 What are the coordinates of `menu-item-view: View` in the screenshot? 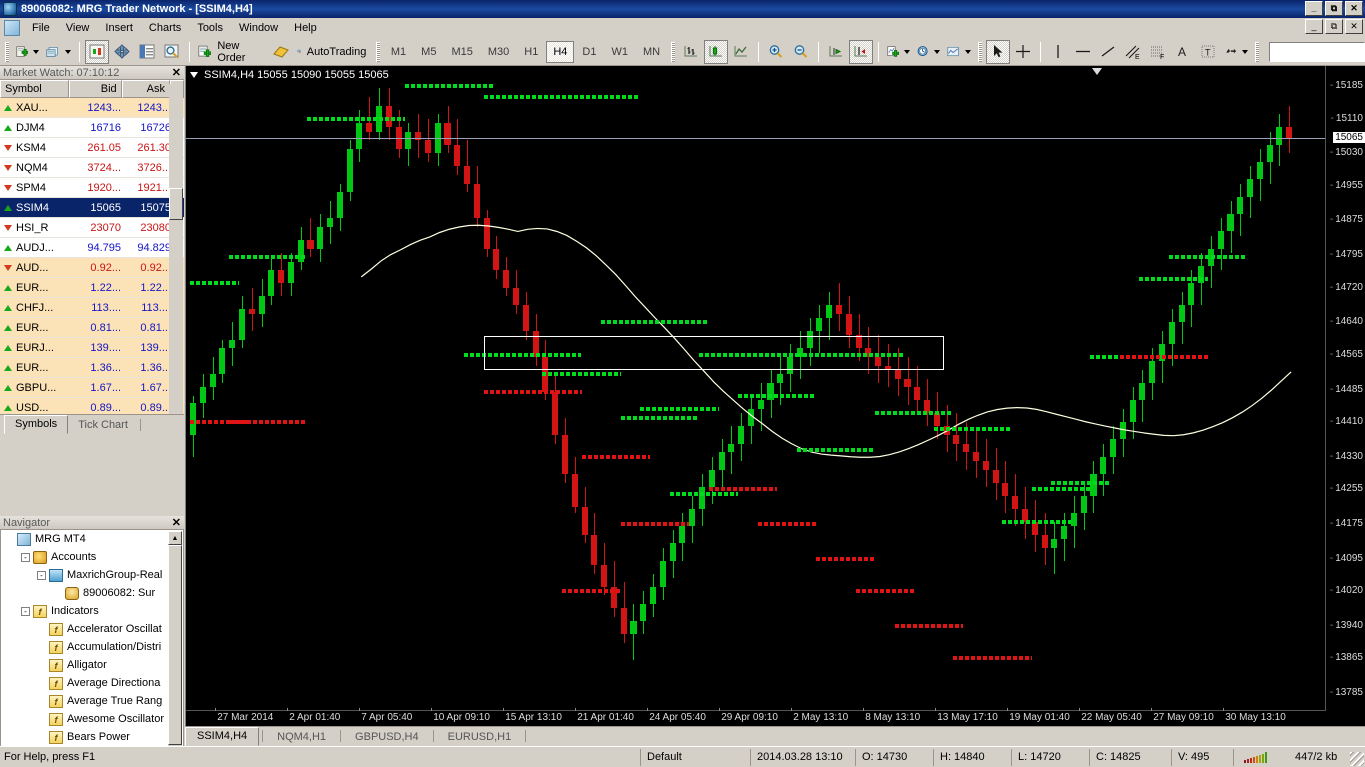 It's located at (78, 28).